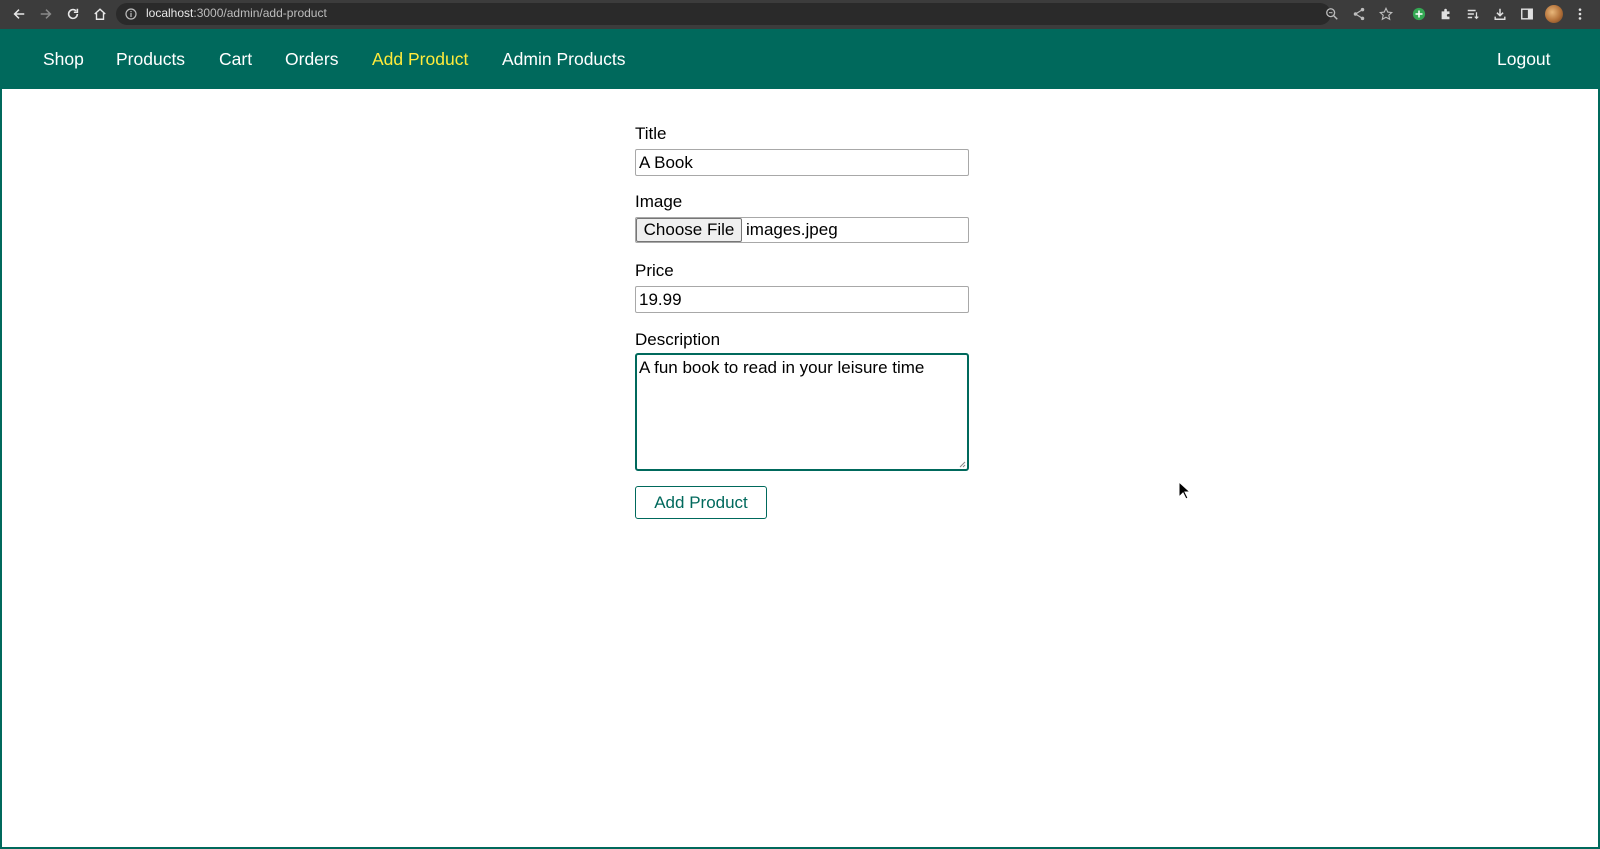 This screenshot has height=849, width=1600. Describe the element at coordinates (235, 59) in the screenshot. I see `nav-cart: Cart` at that location.